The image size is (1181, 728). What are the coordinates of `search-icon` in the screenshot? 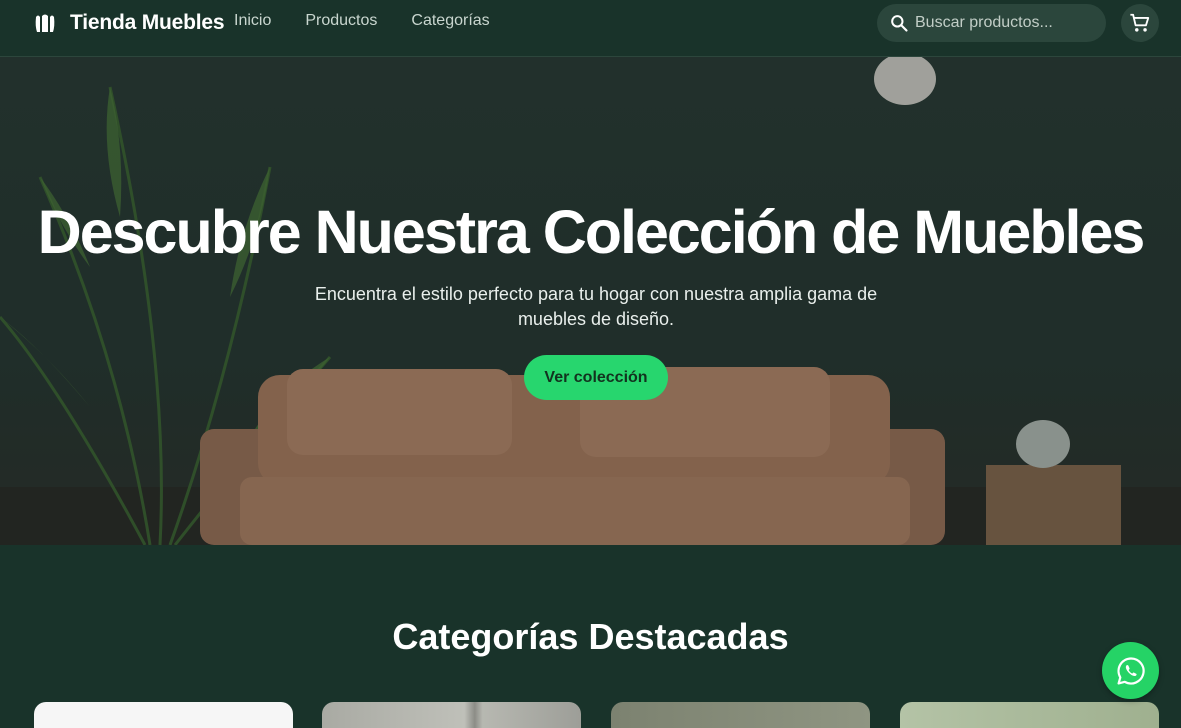 It's located at (899, 23).